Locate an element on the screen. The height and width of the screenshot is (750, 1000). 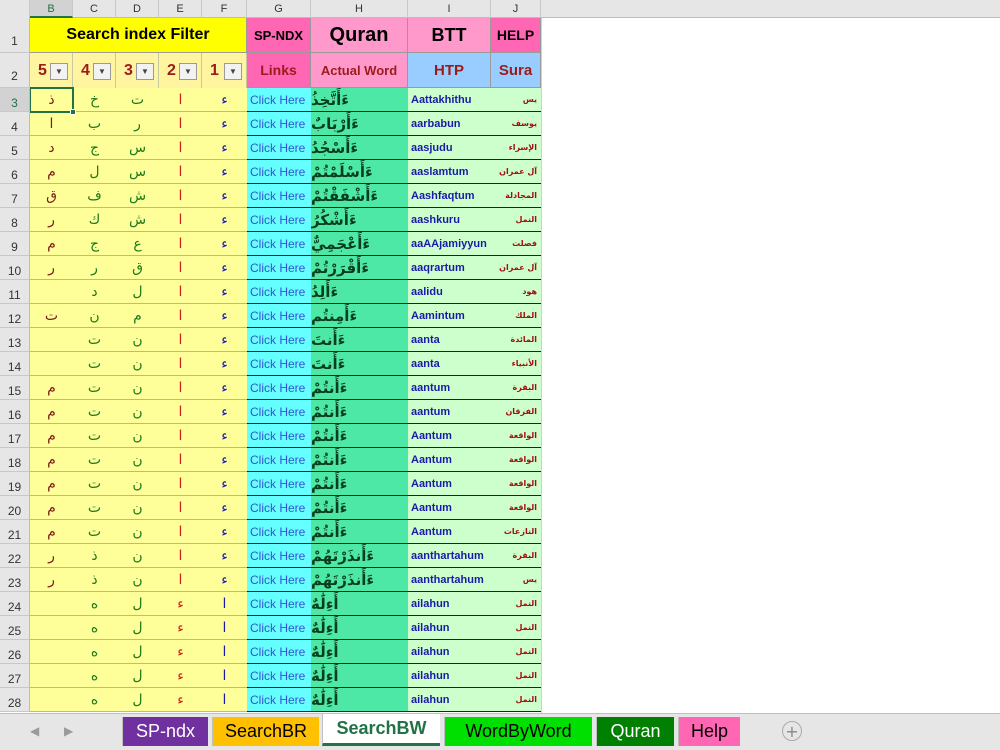
column-header-h: H is located at coordinates (359, 9).